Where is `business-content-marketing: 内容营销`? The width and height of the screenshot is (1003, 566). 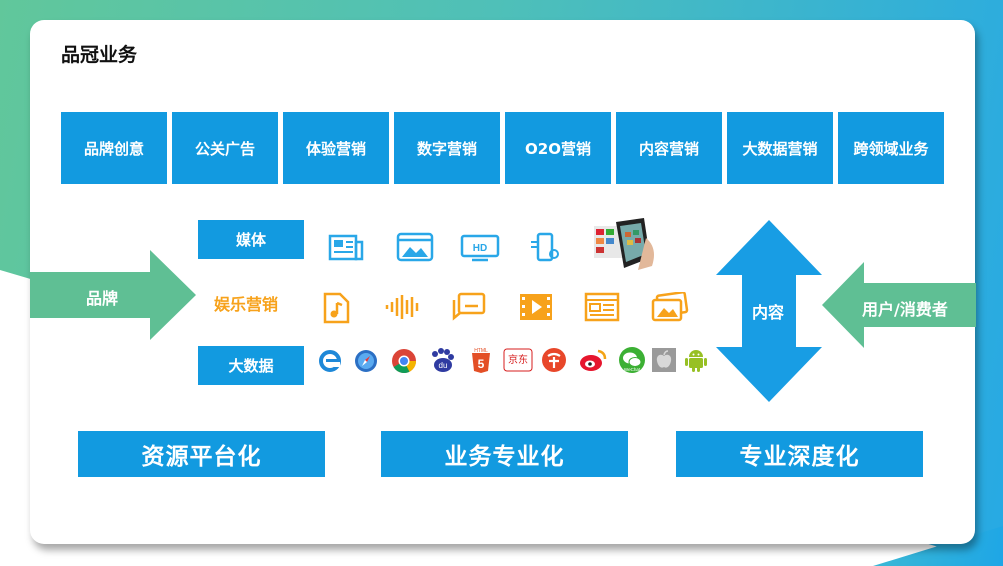
business-content-marketing: 内容营销 is located at coordinates (669, 148).